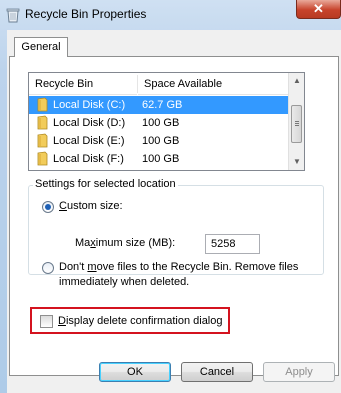 The width and height of the screenshot is (341, 393). What do you see at coordinates (170, 15) in the screenshot?
I see `title-bar: Recycle Bin Properties ✕` at bounding box center [170, 15].